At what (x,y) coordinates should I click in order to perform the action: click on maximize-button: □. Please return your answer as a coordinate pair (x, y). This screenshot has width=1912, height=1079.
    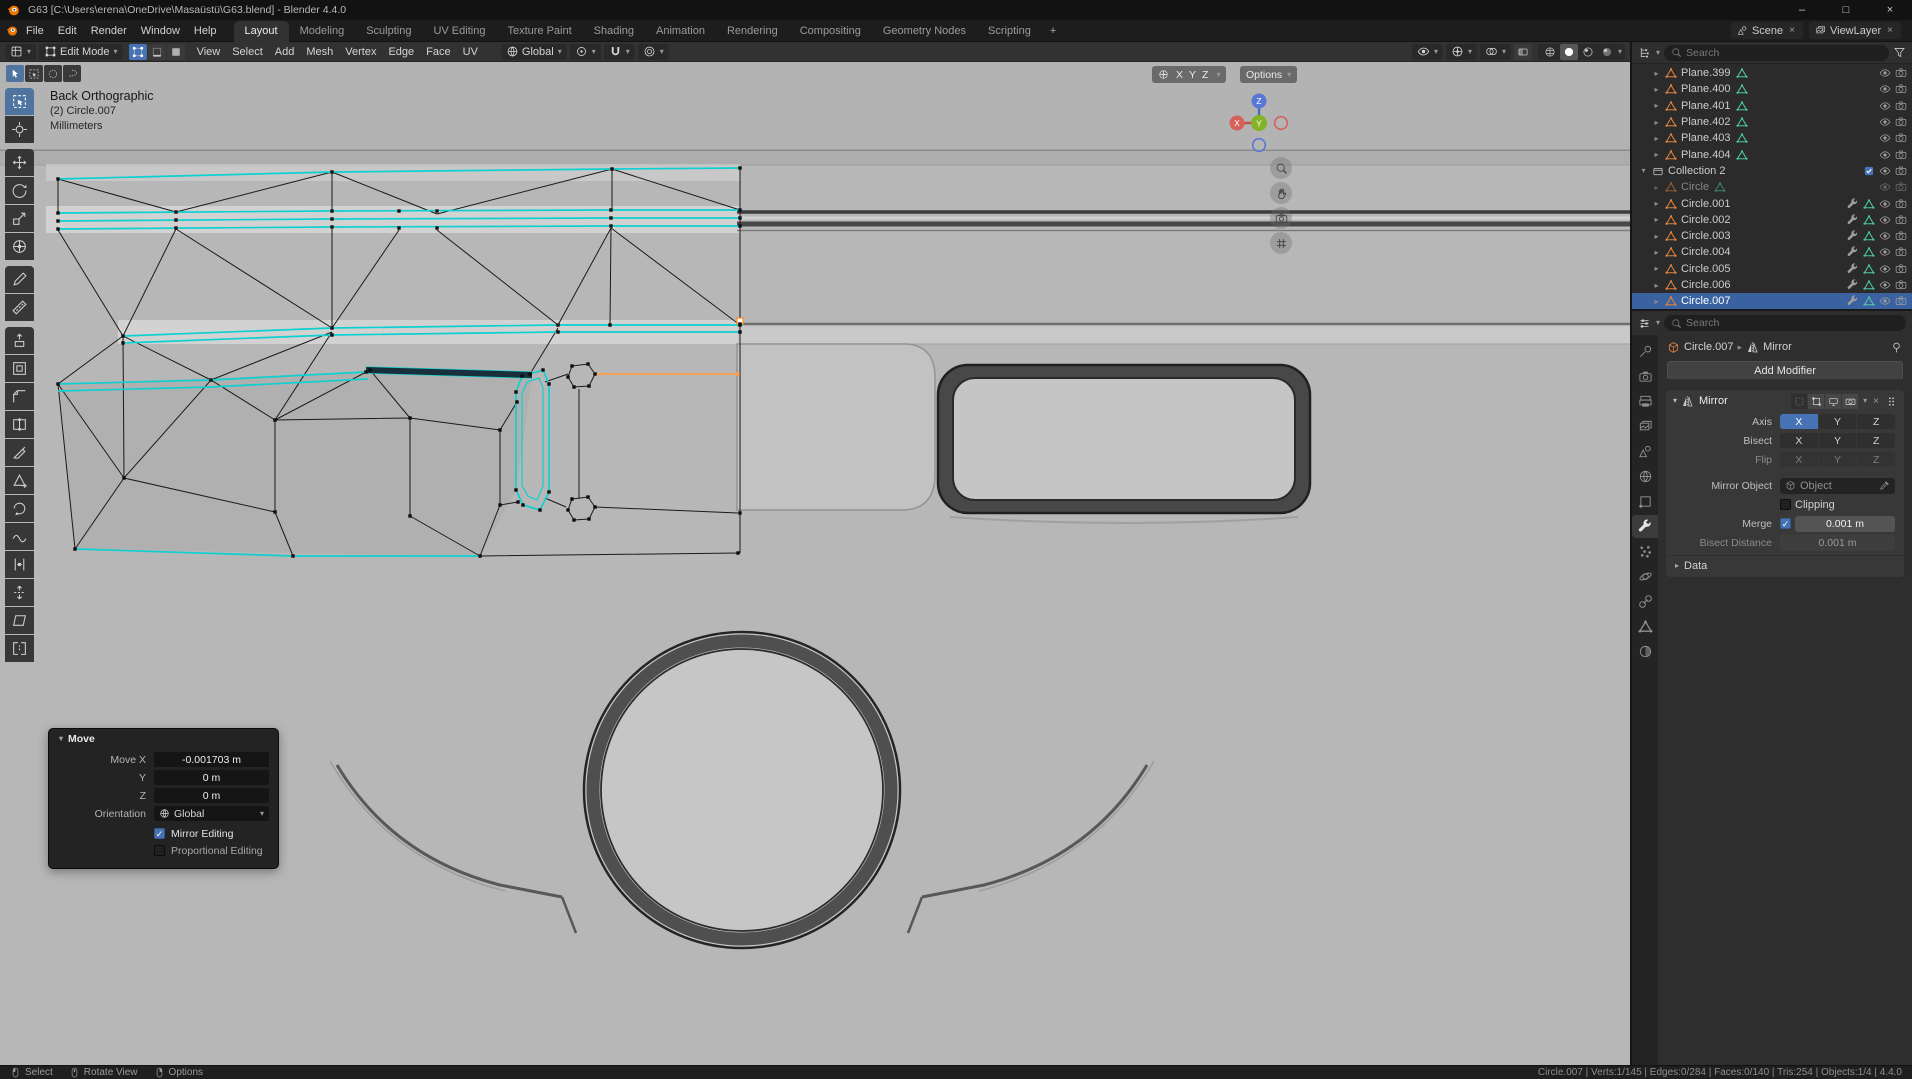
    Looking at the image, I should click on (1846, 10).